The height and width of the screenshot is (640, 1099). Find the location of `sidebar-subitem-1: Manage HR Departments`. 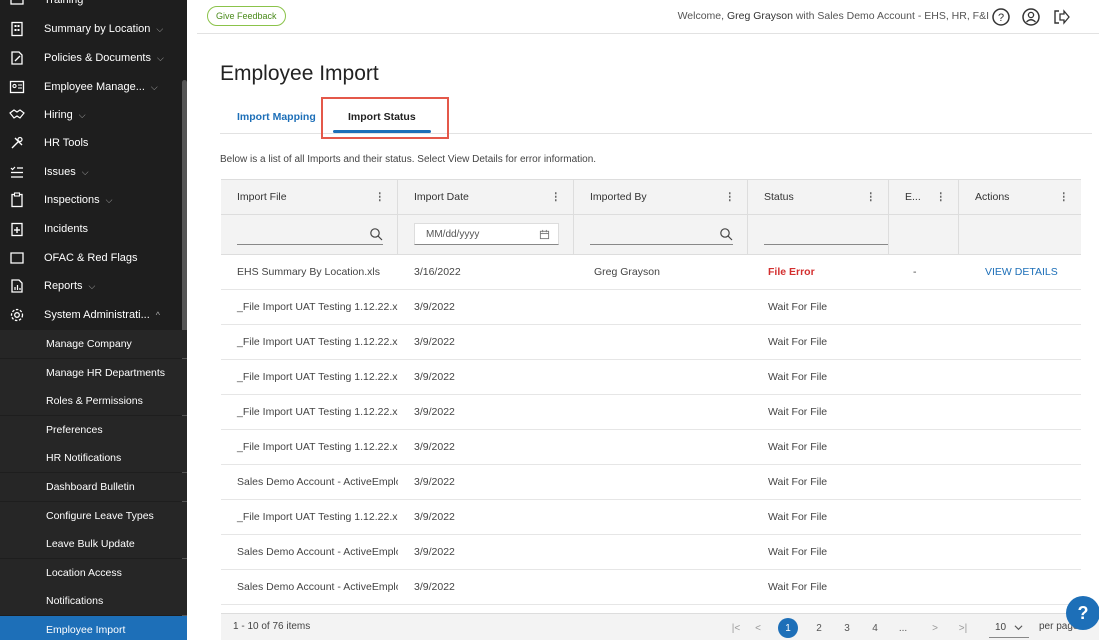

sidebar-subitem-1: Manage HR Departments is located at coordinates (93, 372).